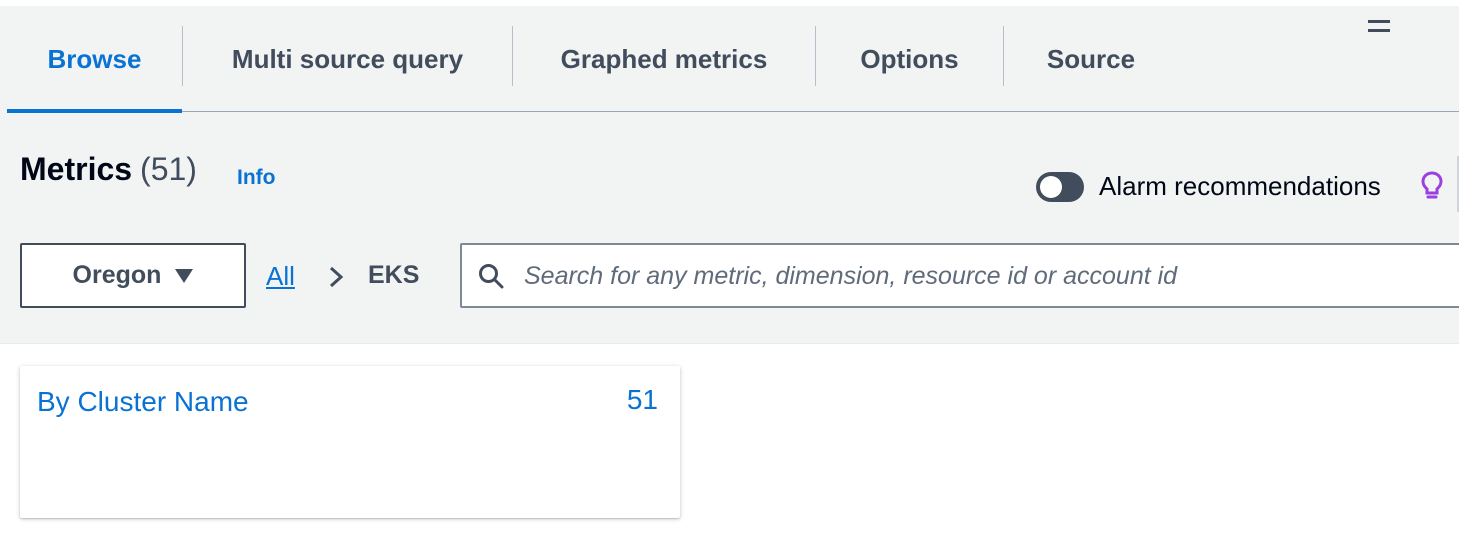 This screenshot has width=1459, height=546. I want to click on tab-label: Multi source query, so click(347, 58).